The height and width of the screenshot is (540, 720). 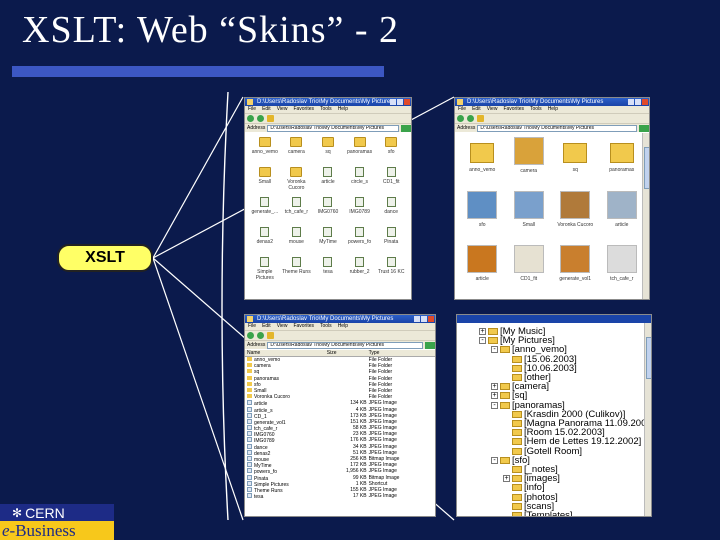 I want to click on file-item: Small, so click(x=265, y=182).